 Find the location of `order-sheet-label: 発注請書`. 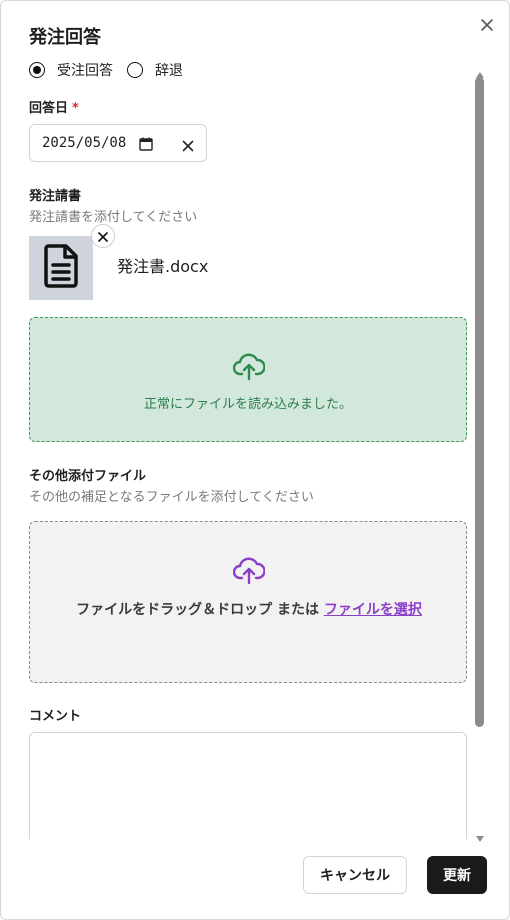

order-sheet-label: 発注請書 is located at coordinates (55, 196).